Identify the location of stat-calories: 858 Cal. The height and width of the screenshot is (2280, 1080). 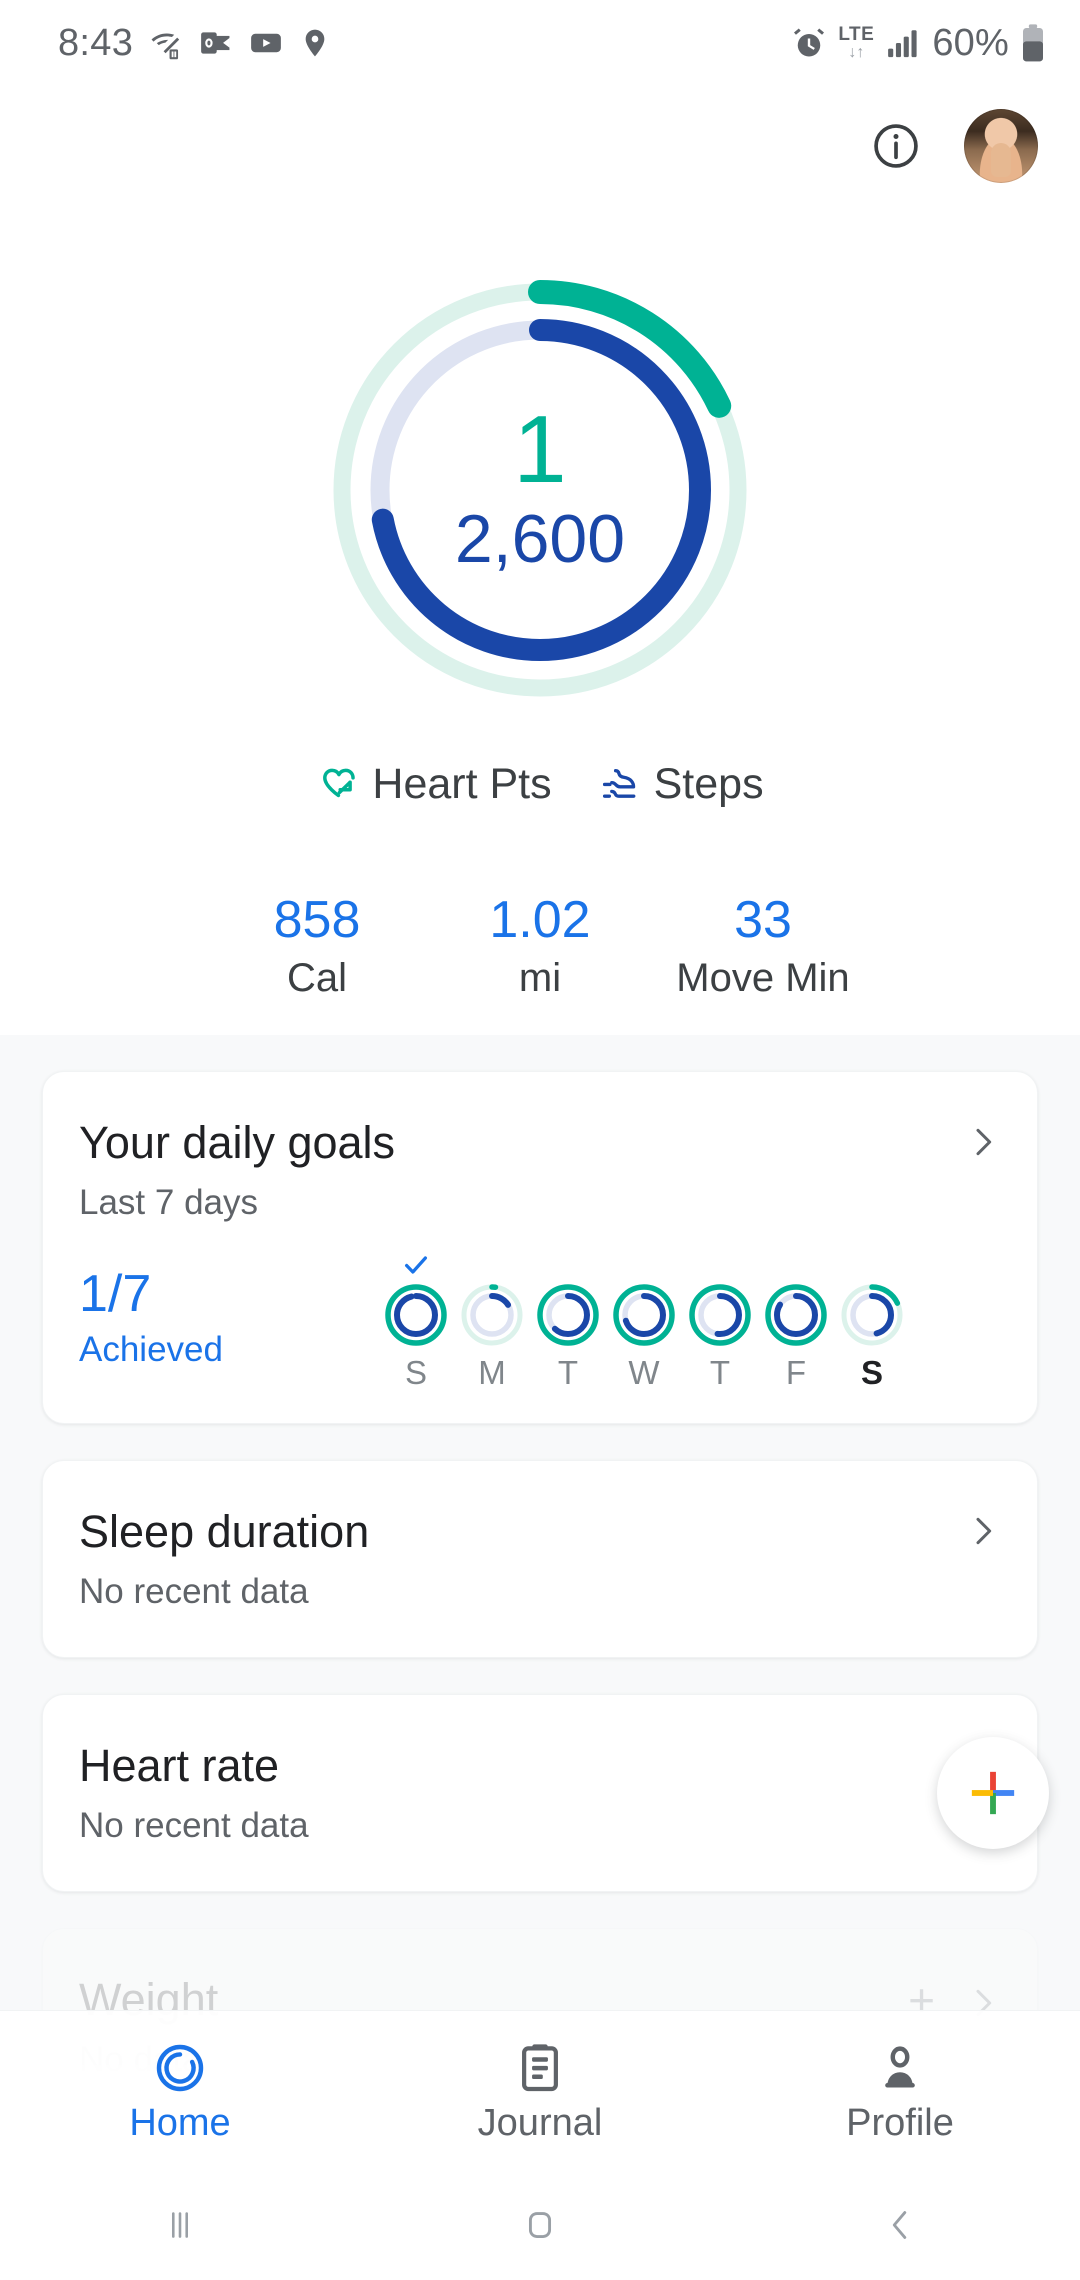
(317, 946).